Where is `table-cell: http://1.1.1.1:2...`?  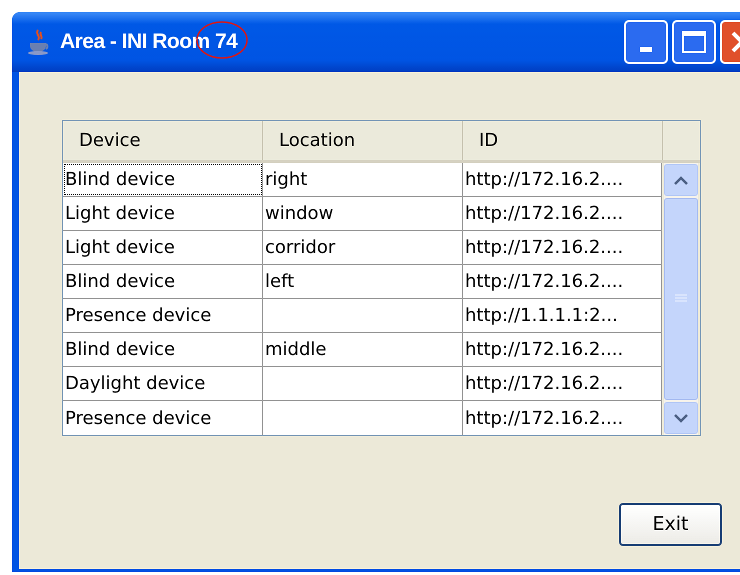 table-cell: http://1.1.1.1:2... is located at coordinates (562, 315).